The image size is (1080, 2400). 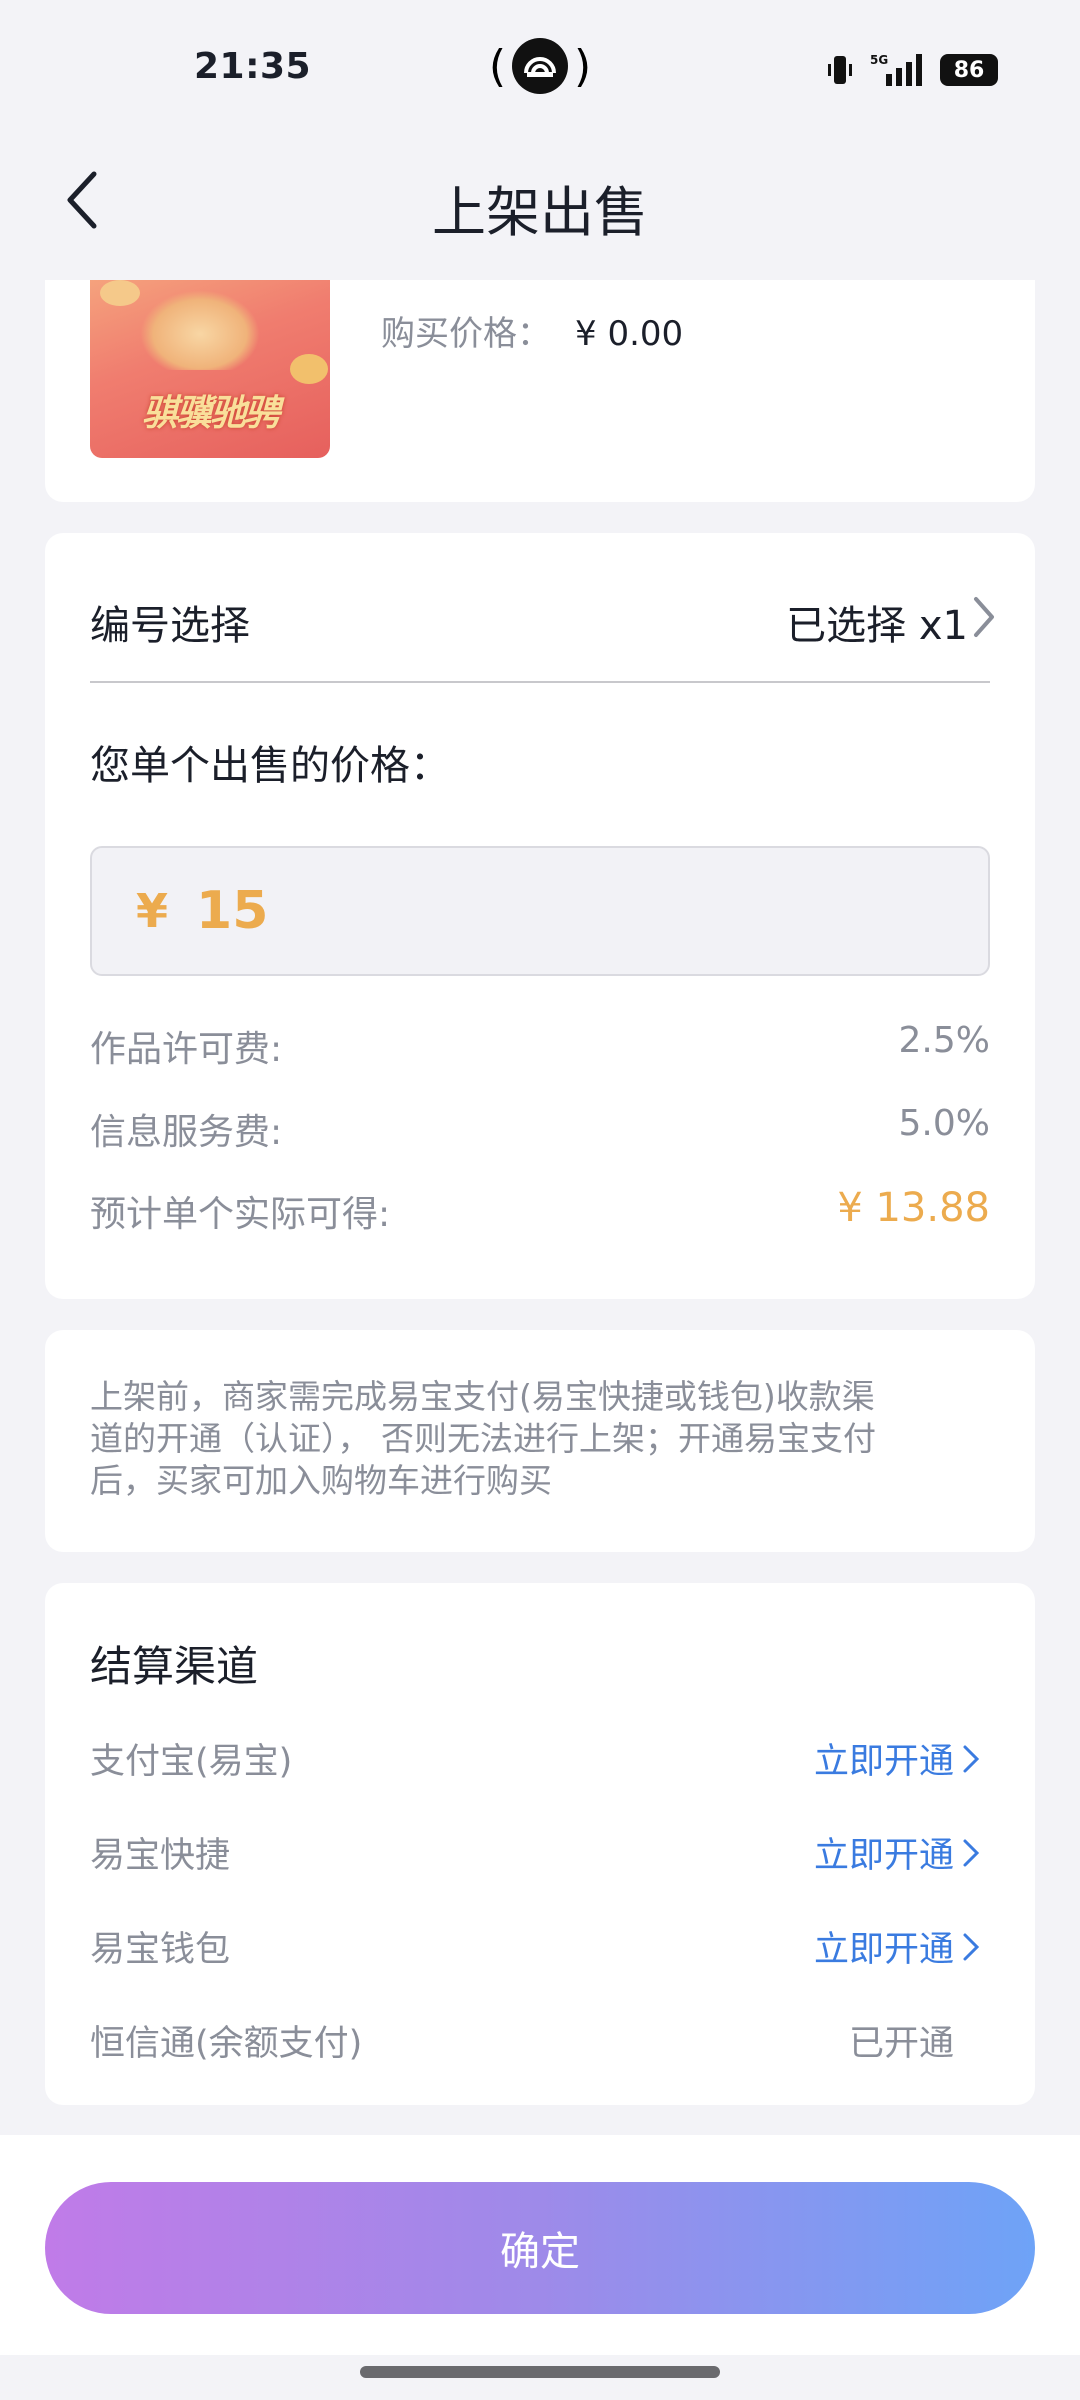 I want to click on paren-left-icon: (, so click(x=497, y=66).